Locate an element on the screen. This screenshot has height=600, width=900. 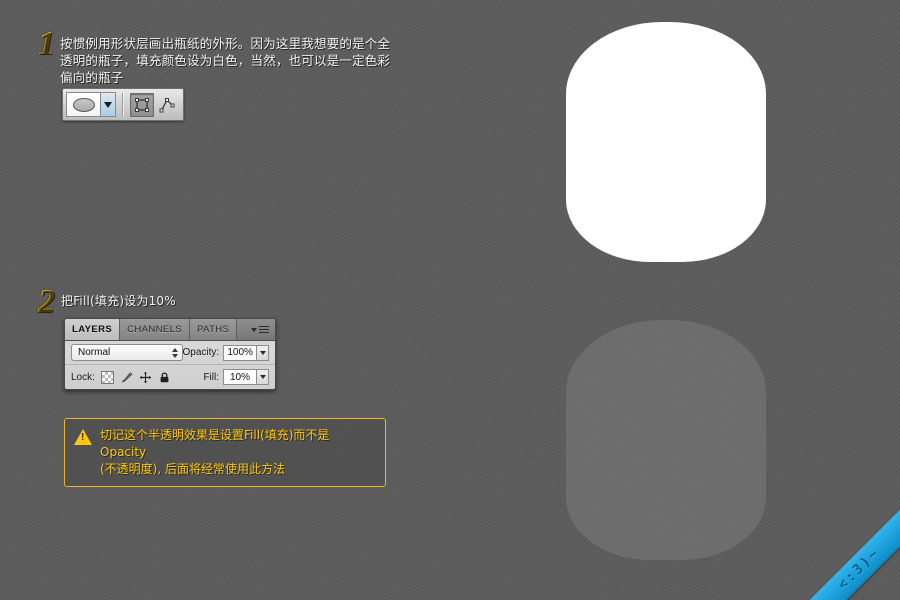
tab-channels-label: CHANNELS is located at coordinates (154, 329).